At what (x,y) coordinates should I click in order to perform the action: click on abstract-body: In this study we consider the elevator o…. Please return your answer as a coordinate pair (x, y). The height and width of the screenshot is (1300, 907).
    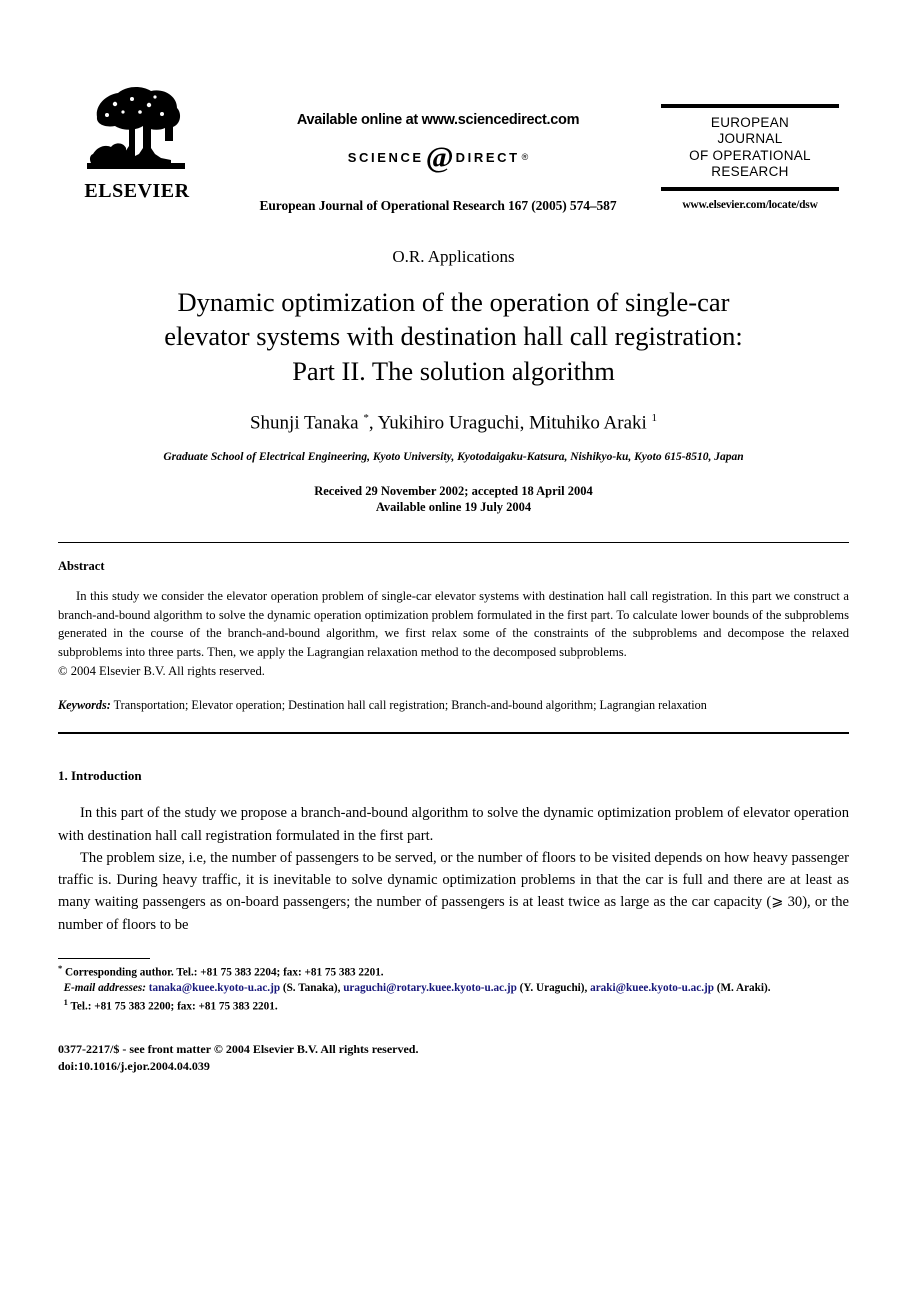
    Looking at the image, I should click on (453, 624).